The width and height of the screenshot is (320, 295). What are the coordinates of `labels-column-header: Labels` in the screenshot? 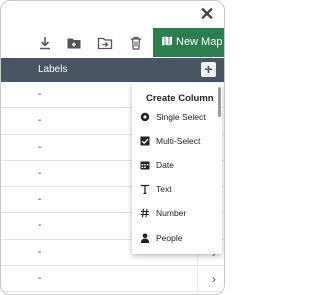 It's located at (52, 70).